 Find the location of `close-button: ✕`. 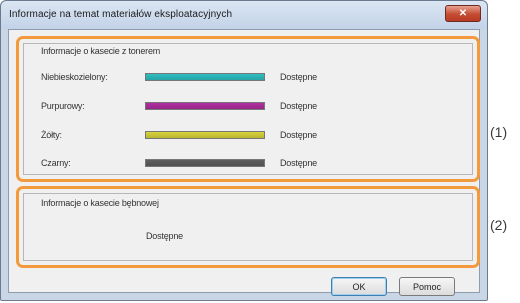

close-button: ✕ is located at coordinates (463, 13).